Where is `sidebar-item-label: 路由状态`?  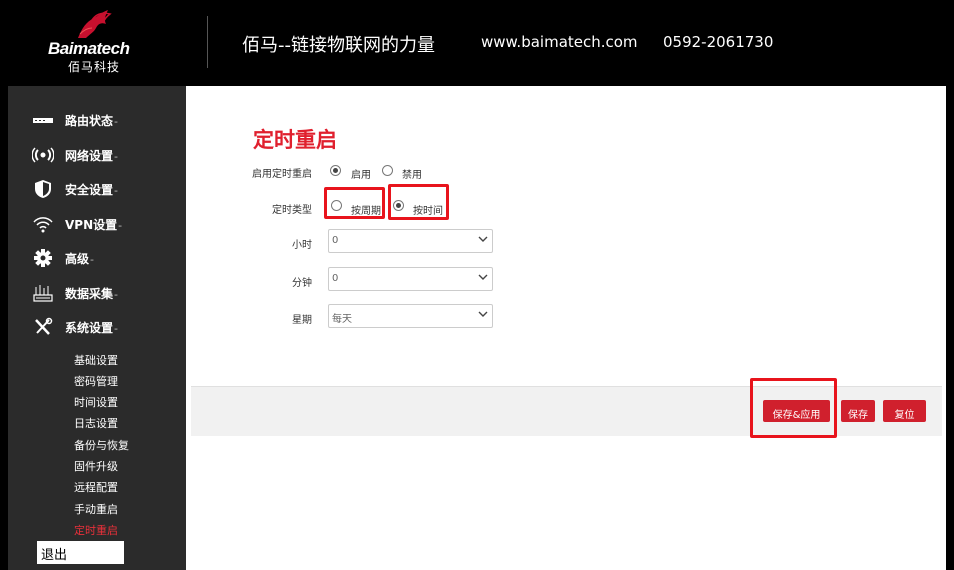 sidebar-item-label: 路由状态 is located at coordinates (89, 121).